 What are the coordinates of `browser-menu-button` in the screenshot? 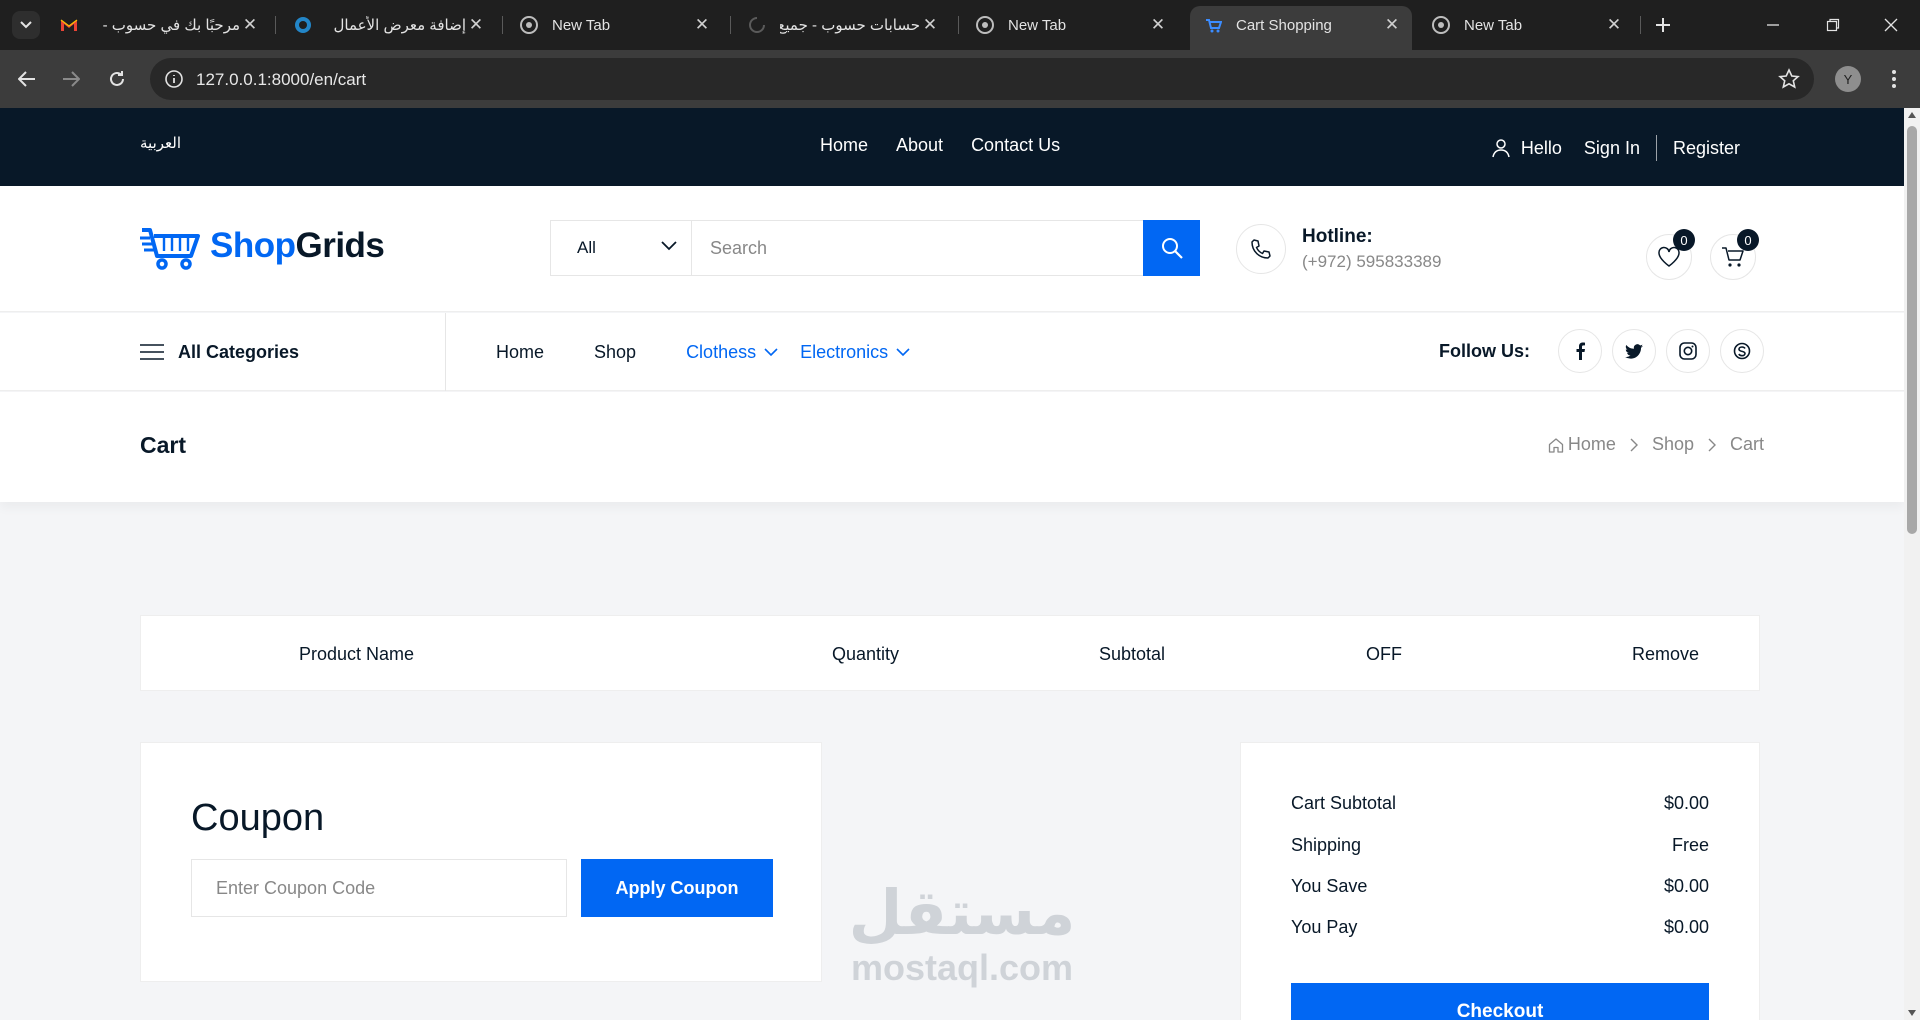 It's located at (1894, 79).